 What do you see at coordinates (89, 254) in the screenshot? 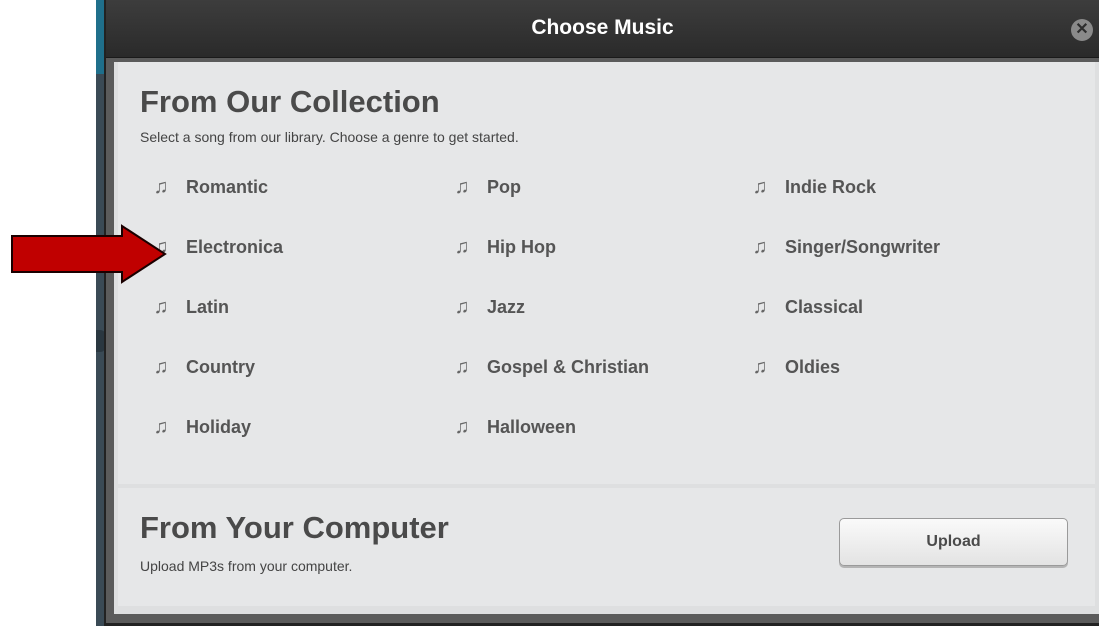
I see `red-arrow-annotation` at bounding box center [89, 254].